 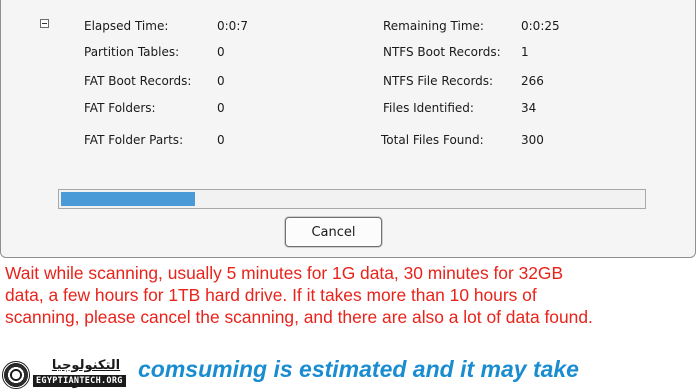 I want to click on time-estimate-caption: comsuming is estimated and it may take, so click(x=358, y=369).